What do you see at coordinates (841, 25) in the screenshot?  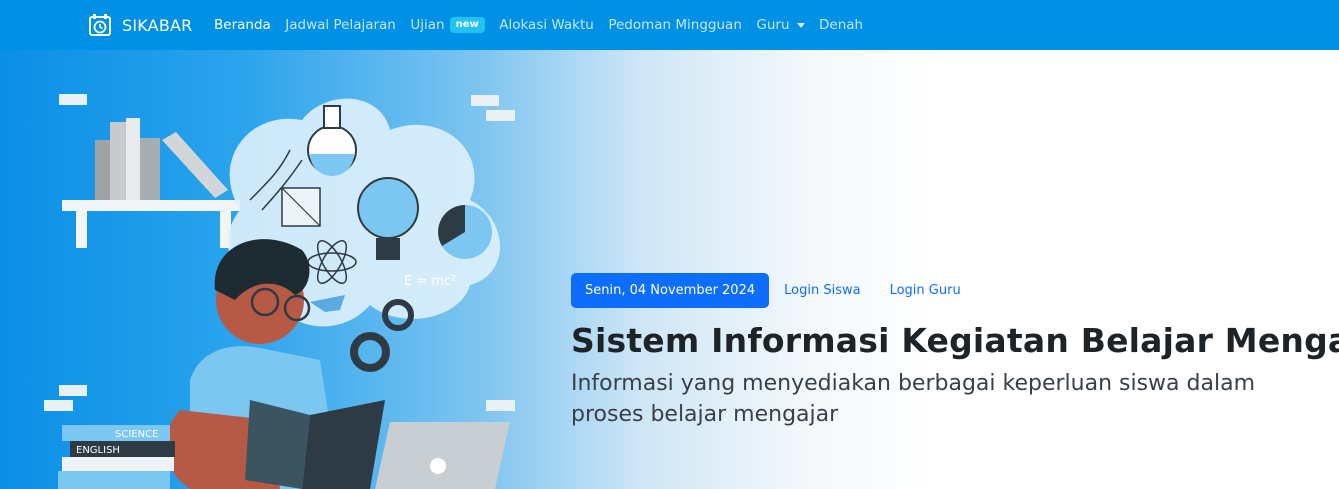 I see `nav-denah: Denah` at bounding box center [841, 25].